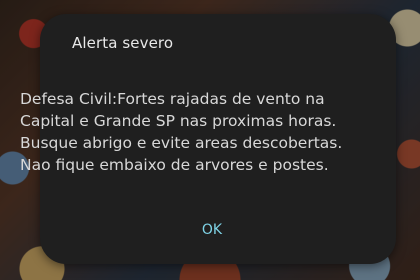 Image resolution: width=420 pixels, height=280 pixels. I want to click on message-line: Defesa Civil:Fortes rajadas de vento na, so click(172, 99).